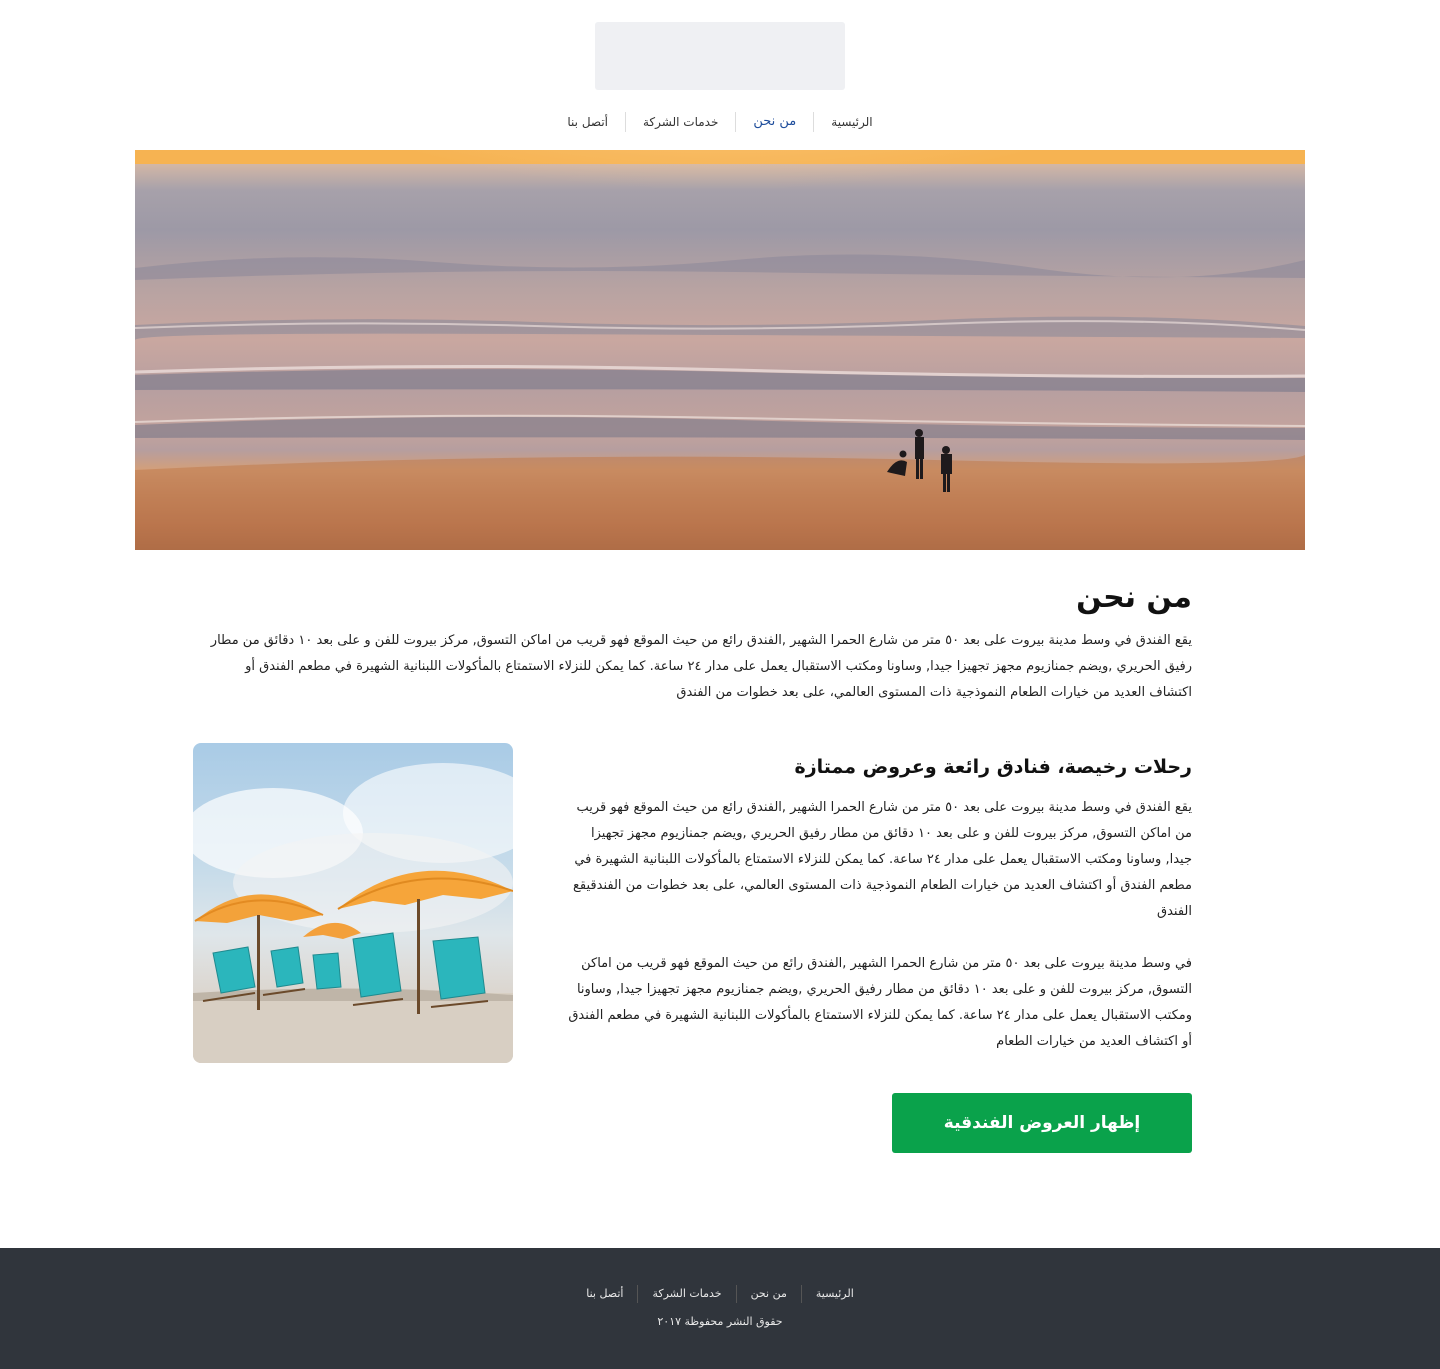 The image size is (1440, 1369). What do you see at coordinates (587, 122) in the screenshot?
I see `nav-item-contact: أتصل بنا` at bounding box center [587, 122].